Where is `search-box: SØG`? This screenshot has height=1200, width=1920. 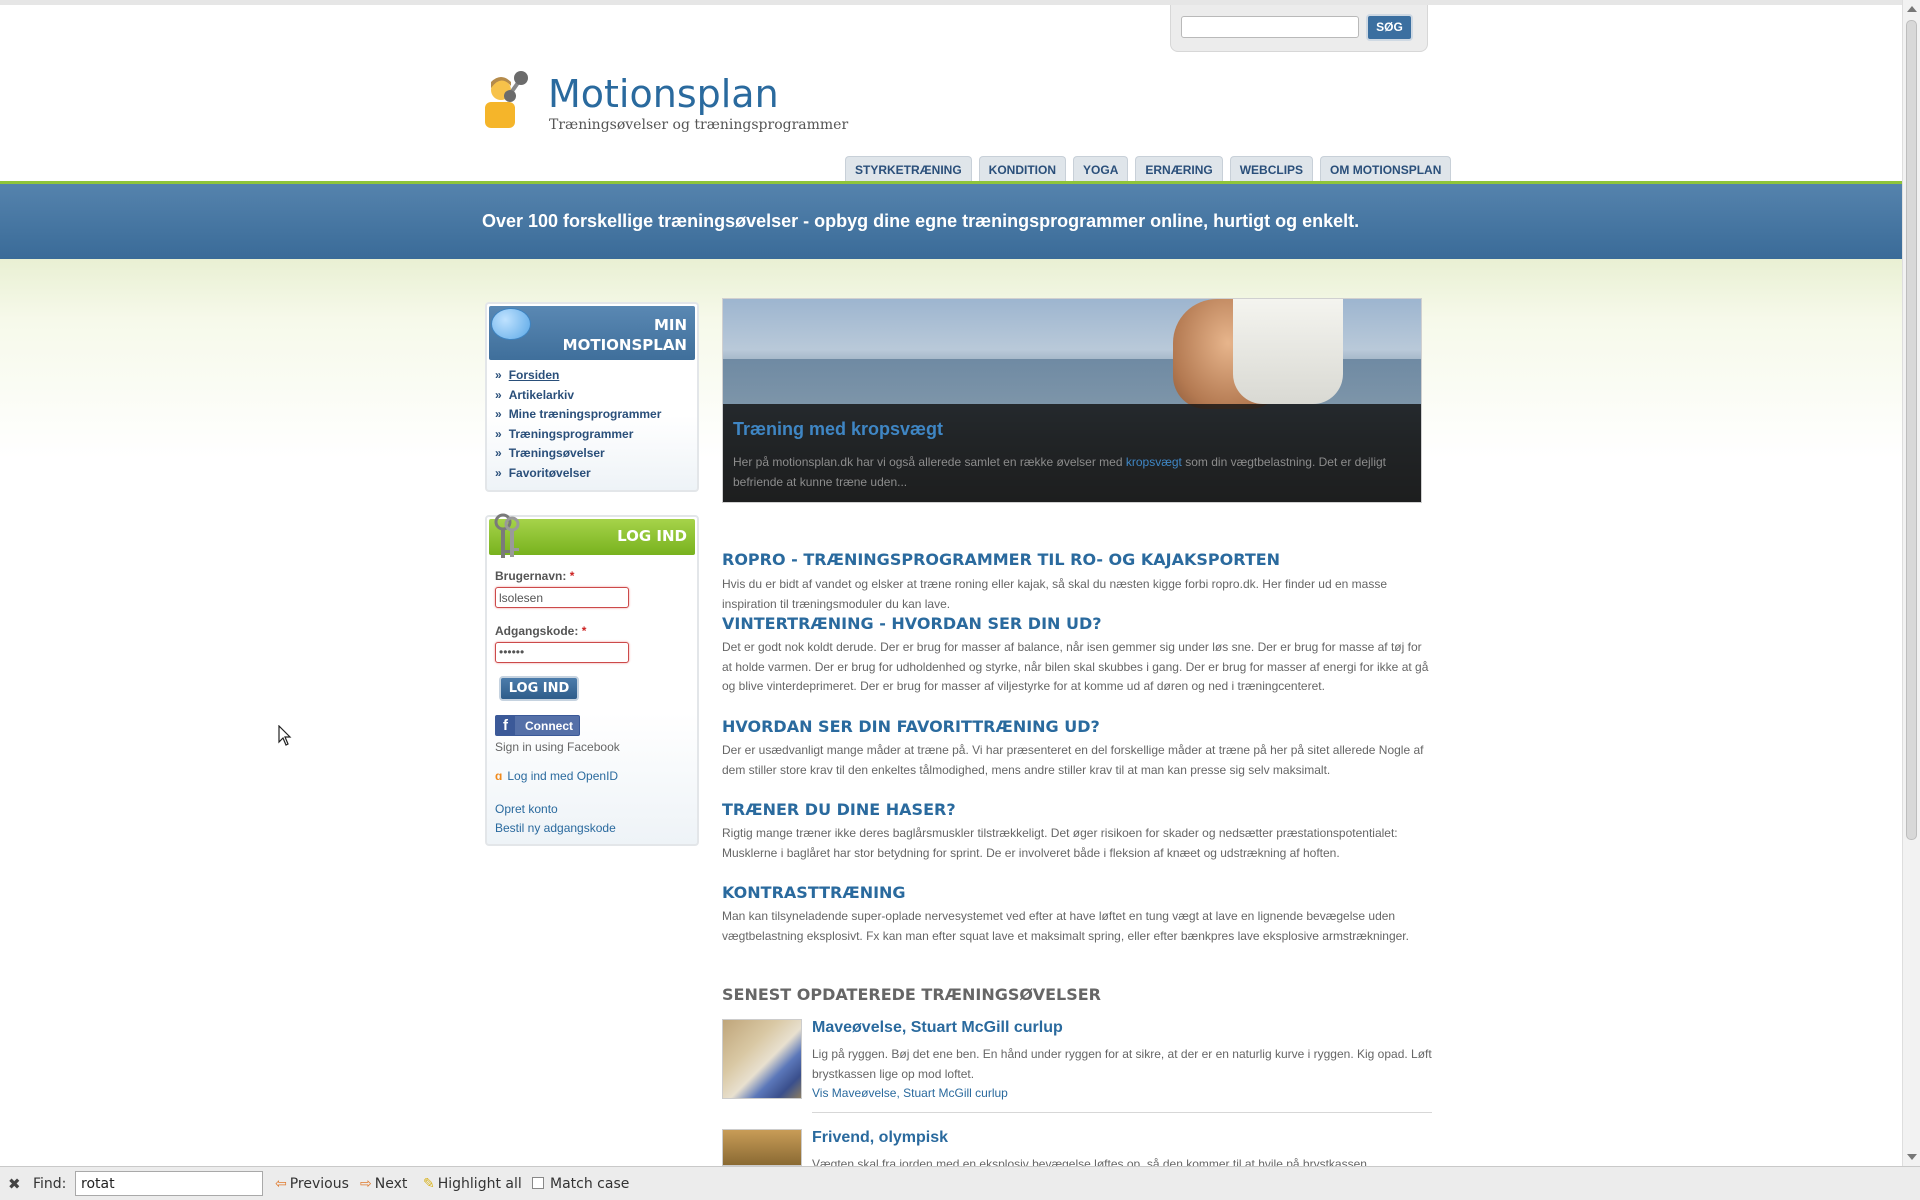 search-box: SØG is located at coordinates (1299, 28).